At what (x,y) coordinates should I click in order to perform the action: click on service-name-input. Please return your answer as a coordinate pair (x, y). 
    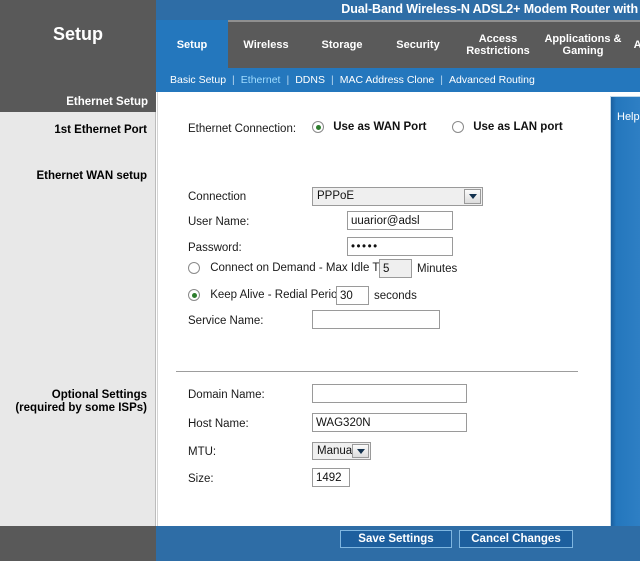
    Looking at the image, I should click on (376, 319).